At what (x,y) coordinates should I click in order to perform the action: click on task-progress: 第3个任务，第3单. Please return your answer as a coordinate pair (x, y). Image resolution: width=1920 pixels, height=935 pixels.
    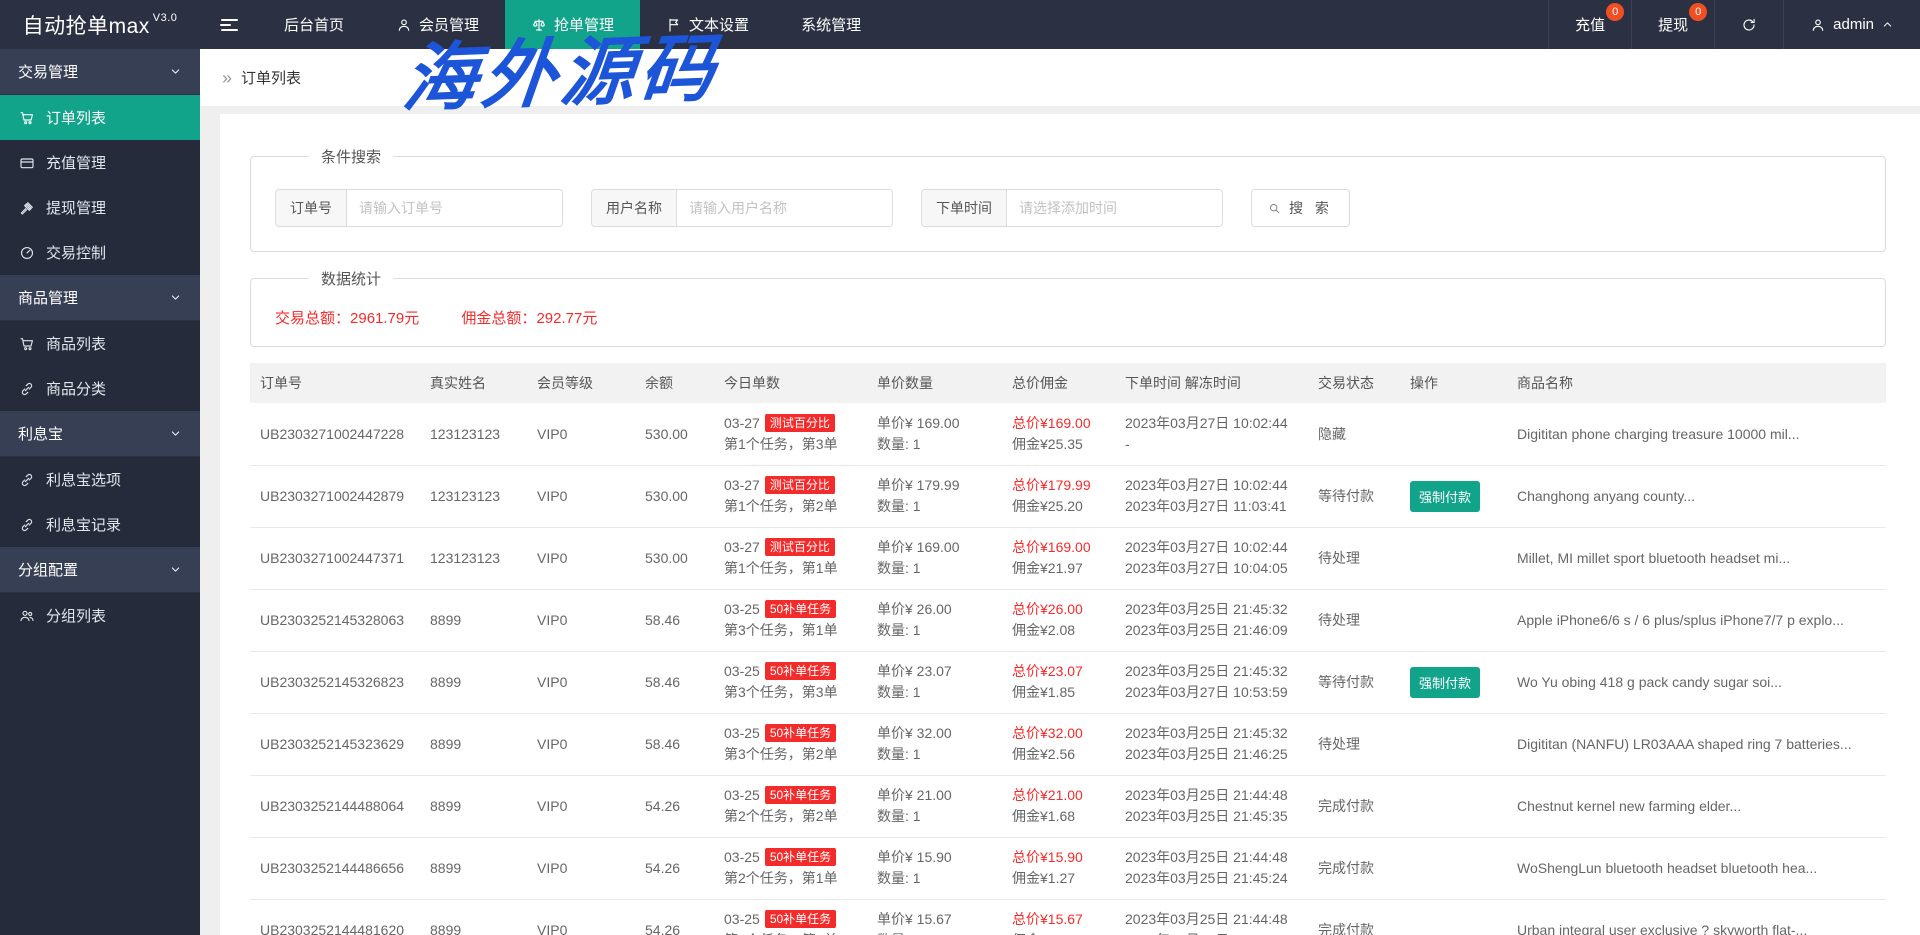
    Looking at the image, I should click on (781, 692).